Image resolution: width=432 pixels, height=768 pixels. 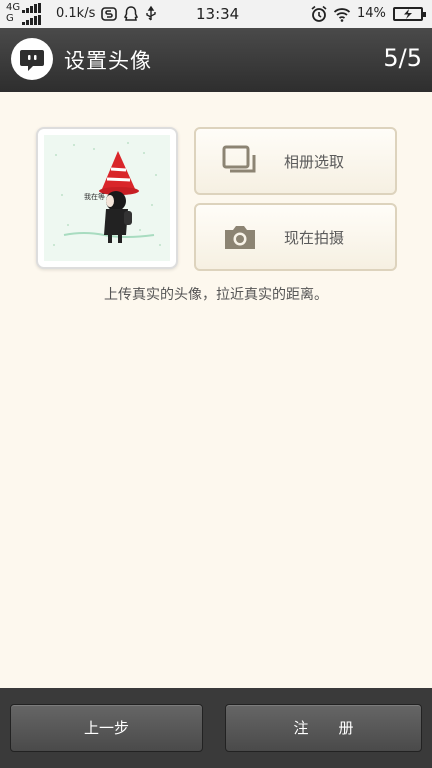 I want to click on wifi-icon, so click(x=342, y=15).